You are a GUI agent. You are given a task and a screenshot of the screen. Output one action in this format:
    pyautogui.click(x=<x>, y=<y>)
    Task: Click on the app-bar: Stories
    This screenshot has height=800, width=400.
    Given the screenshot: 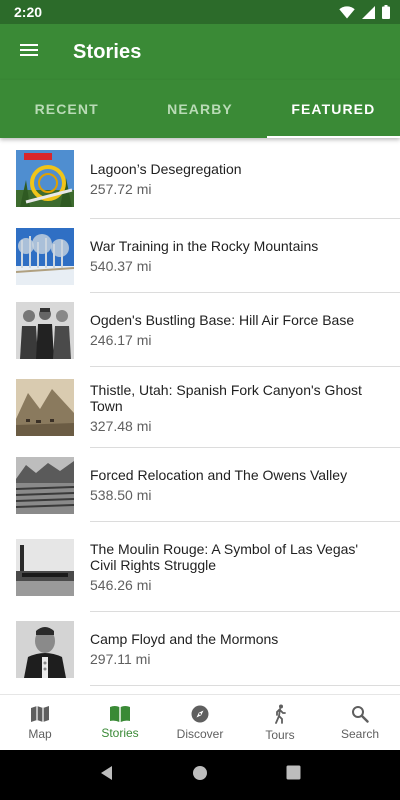 What is the action you would take?
    pyautogui.click(x=200, y=52)
    